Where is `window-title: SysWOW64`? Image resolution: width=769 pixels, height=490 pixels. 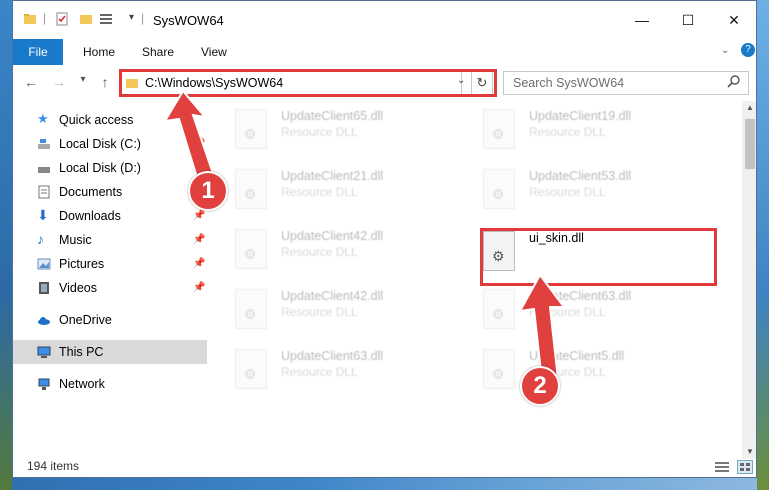 window-title: SysWOW64 is located at coordinates (188, 20).